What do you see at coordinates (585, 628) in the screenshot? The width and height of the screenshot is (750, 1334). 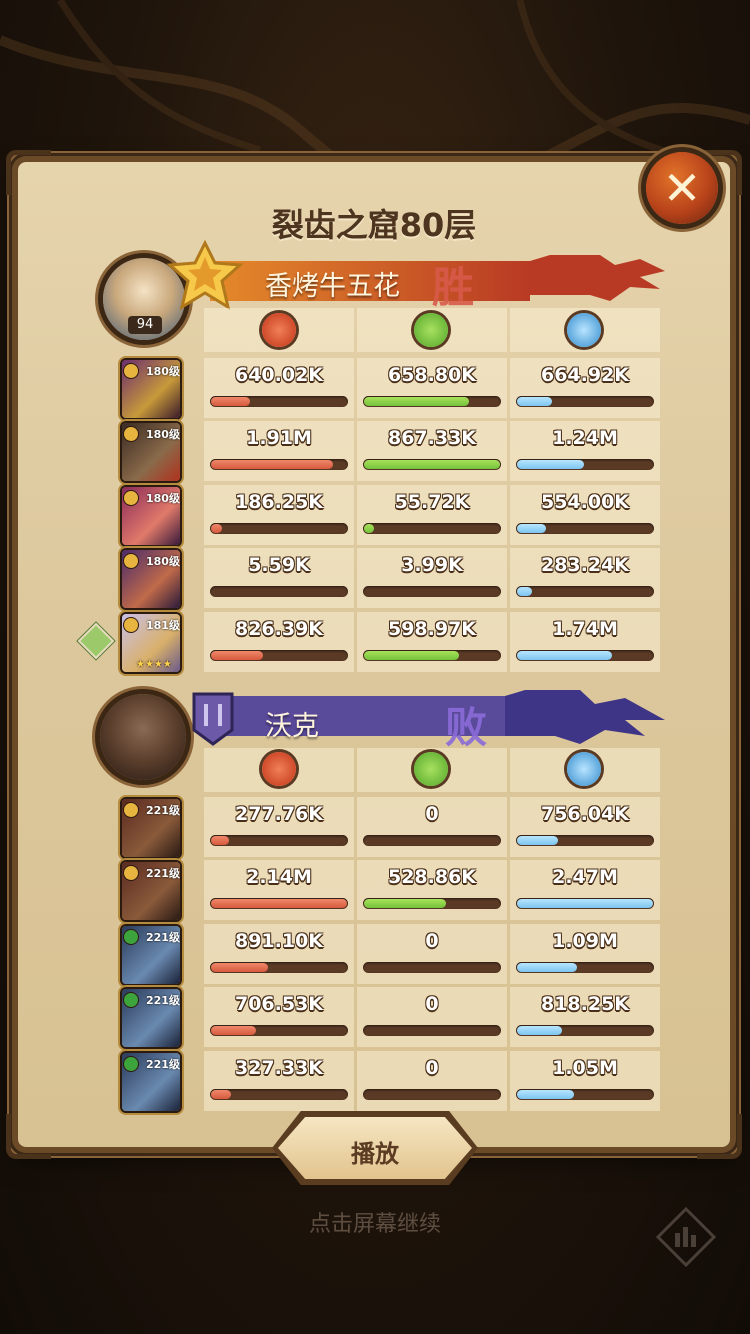 I see `tank-value: 1.74M` at bounding box center [585, 628].